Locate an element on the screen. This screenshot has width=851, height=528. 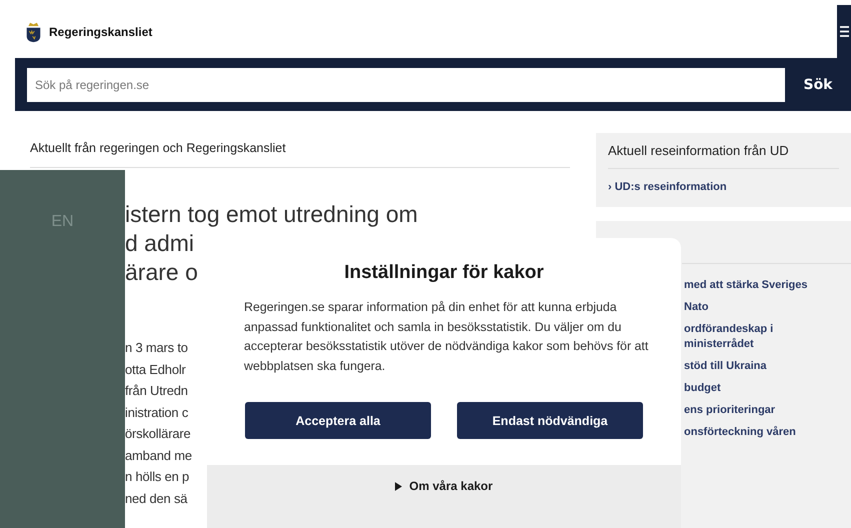
menu-button is located at coordinates (844, 31).